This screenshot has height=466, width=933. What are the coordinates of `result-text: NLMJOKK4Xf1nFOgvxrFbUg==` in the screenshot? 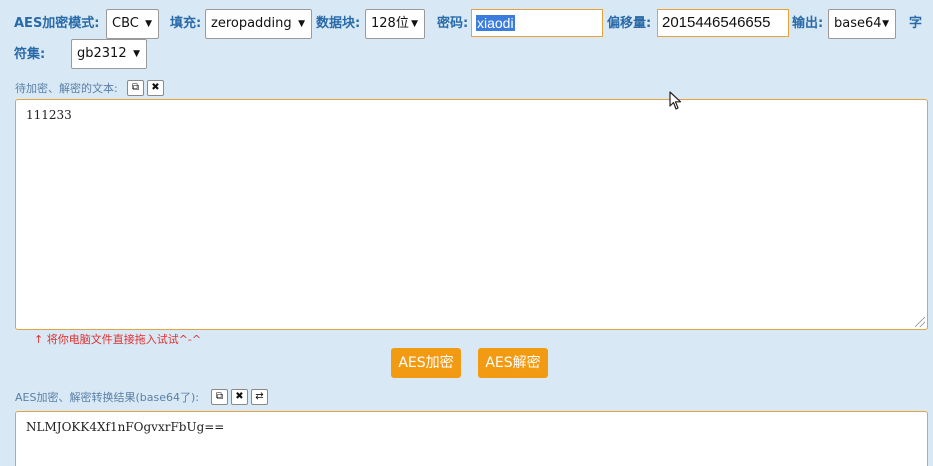 It's located at (125, 427).